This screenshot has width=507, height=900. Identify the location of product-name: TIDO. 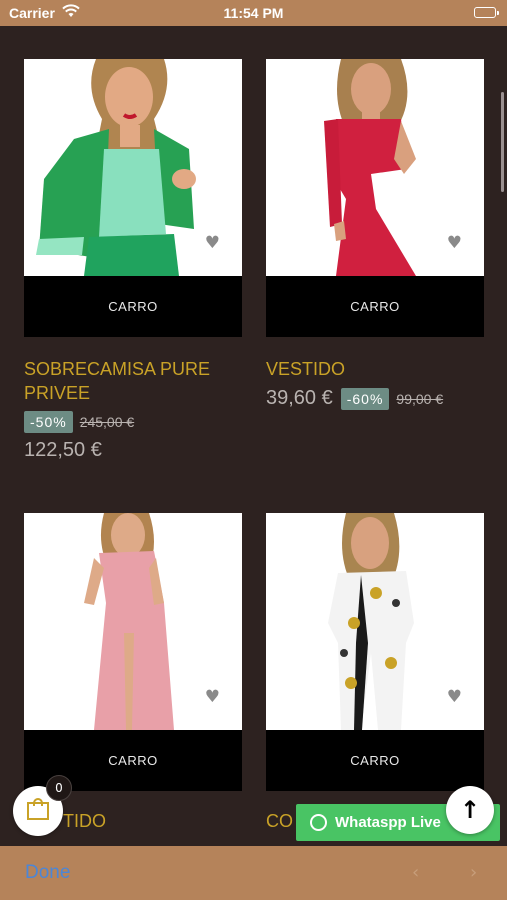
(84, 821).